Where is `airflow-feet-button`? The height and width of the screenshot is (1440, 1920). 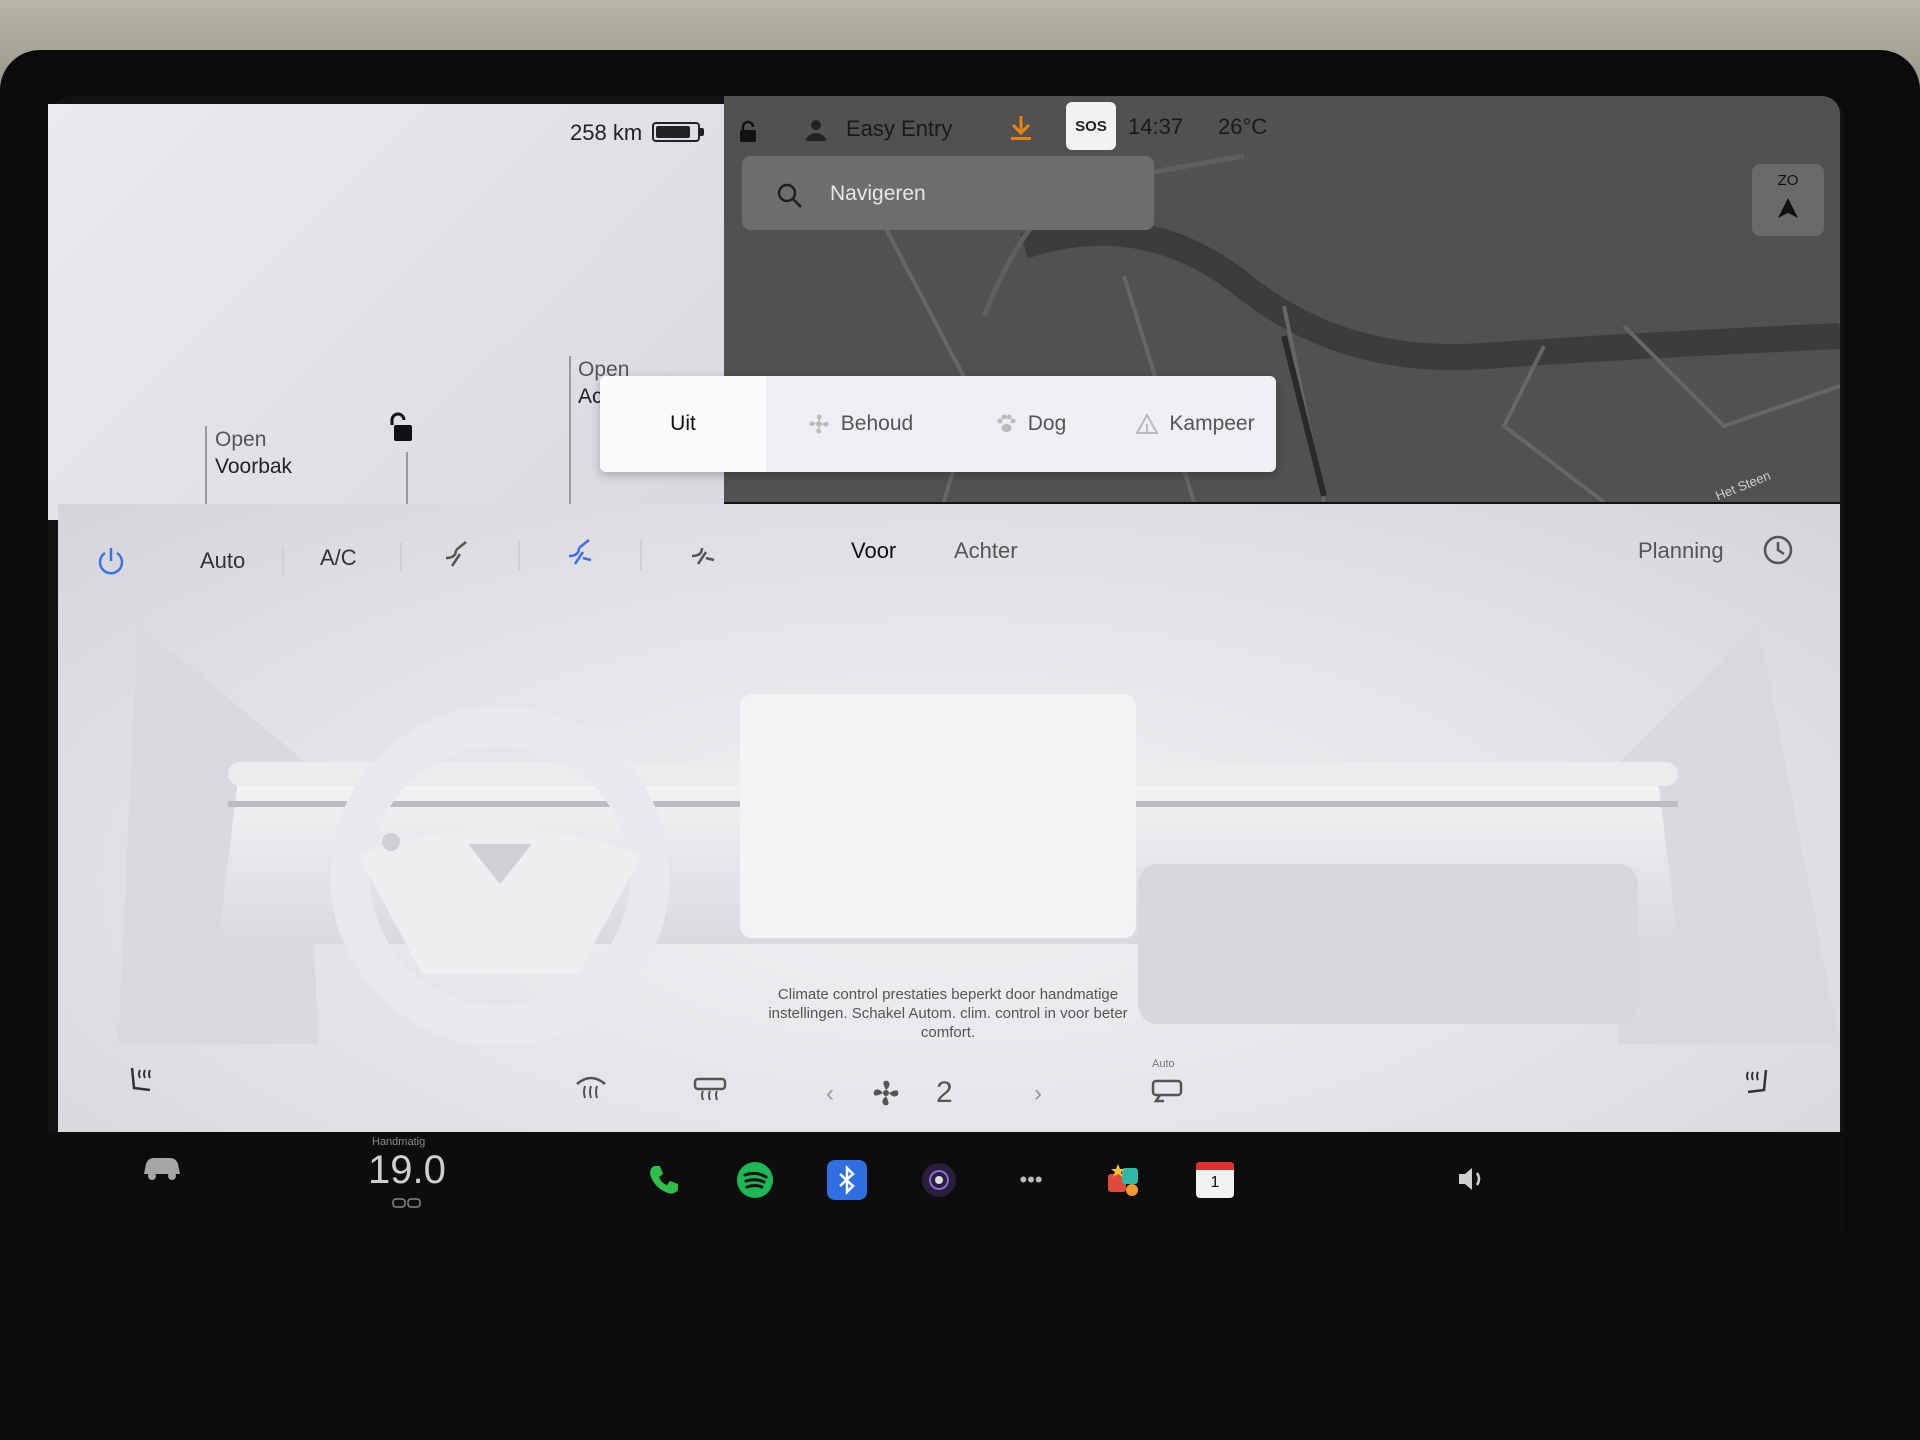
airflow-feet-button is located at coordinates (703, 553).